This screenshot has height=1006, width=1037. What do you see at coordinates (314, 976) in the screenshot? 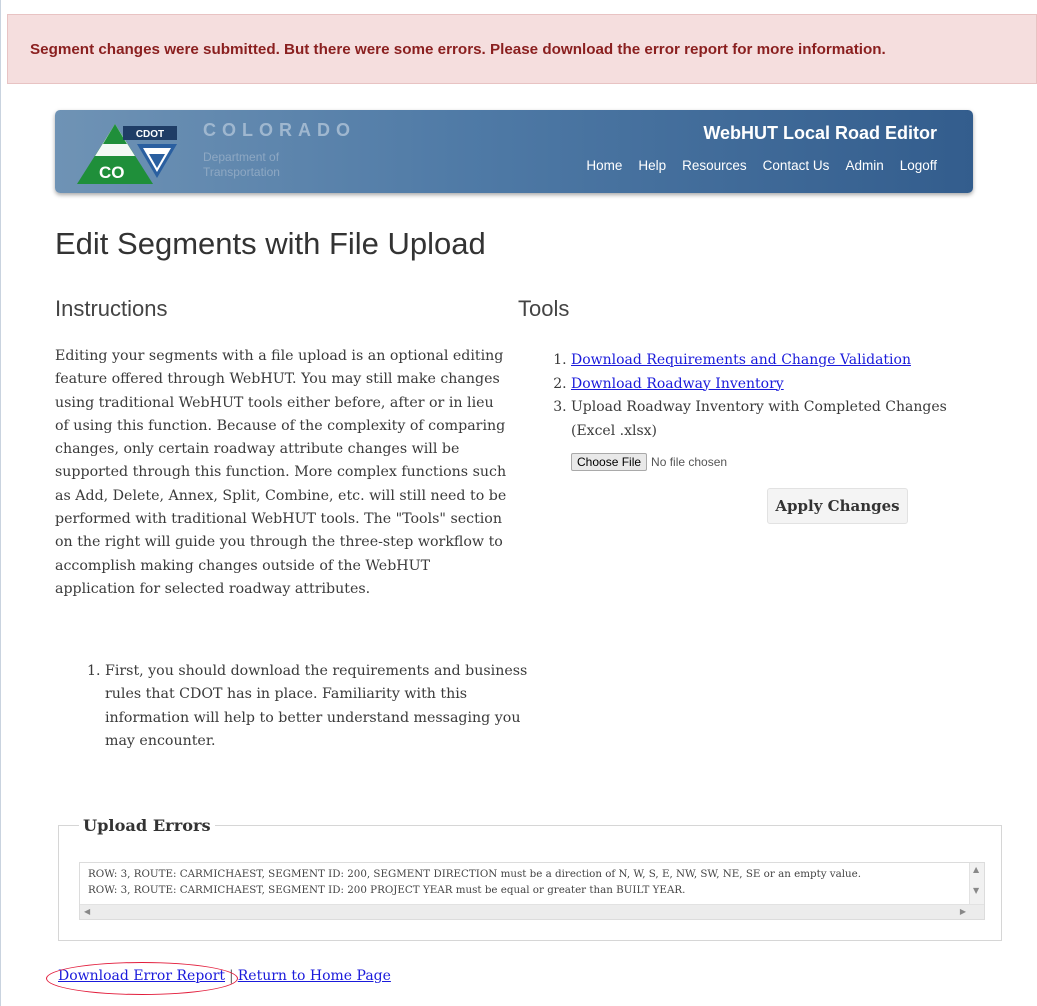
I see `return-home-link: Return to Home Page` at bounding box center [314, 976].